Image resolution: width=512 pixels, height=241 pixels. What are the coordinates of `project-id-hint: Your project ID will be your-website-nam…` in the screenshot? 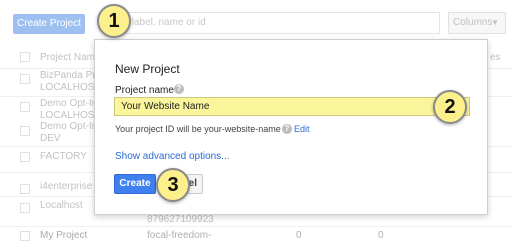 It's located at (198, 129).